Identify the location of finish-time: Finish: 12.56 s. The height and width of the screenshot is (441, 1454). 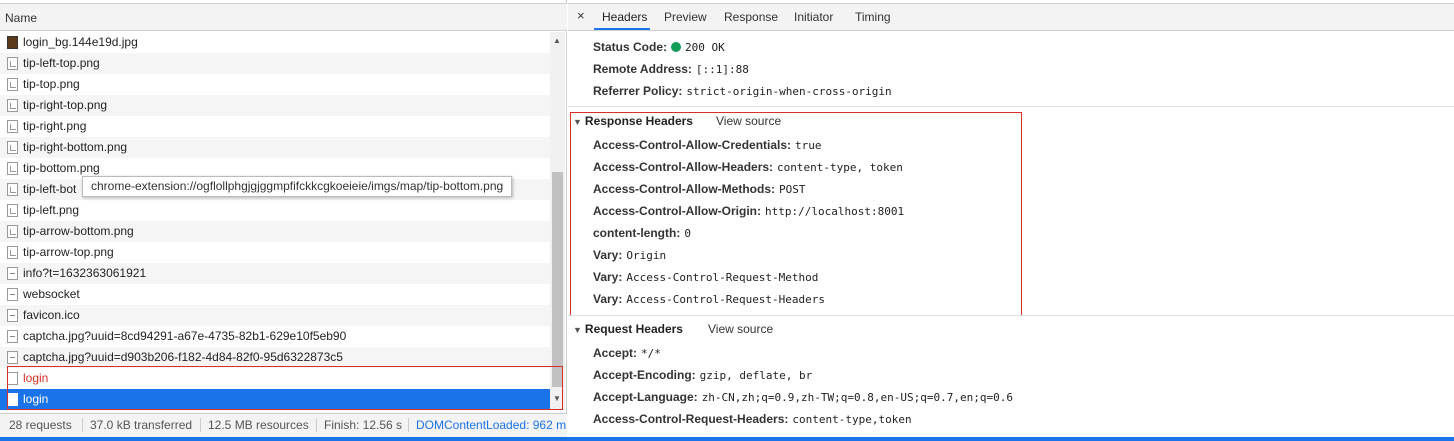
(363, 425).